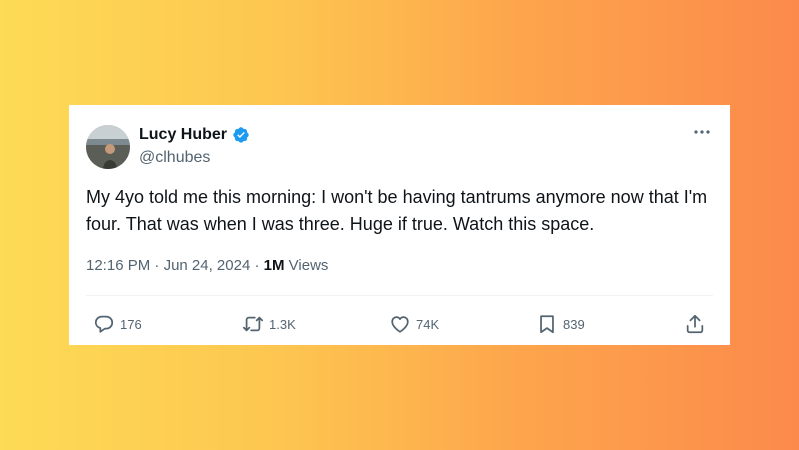 The height and width of the screenshot is (450, 799). I want to click on share-icon, so click(695, 324).